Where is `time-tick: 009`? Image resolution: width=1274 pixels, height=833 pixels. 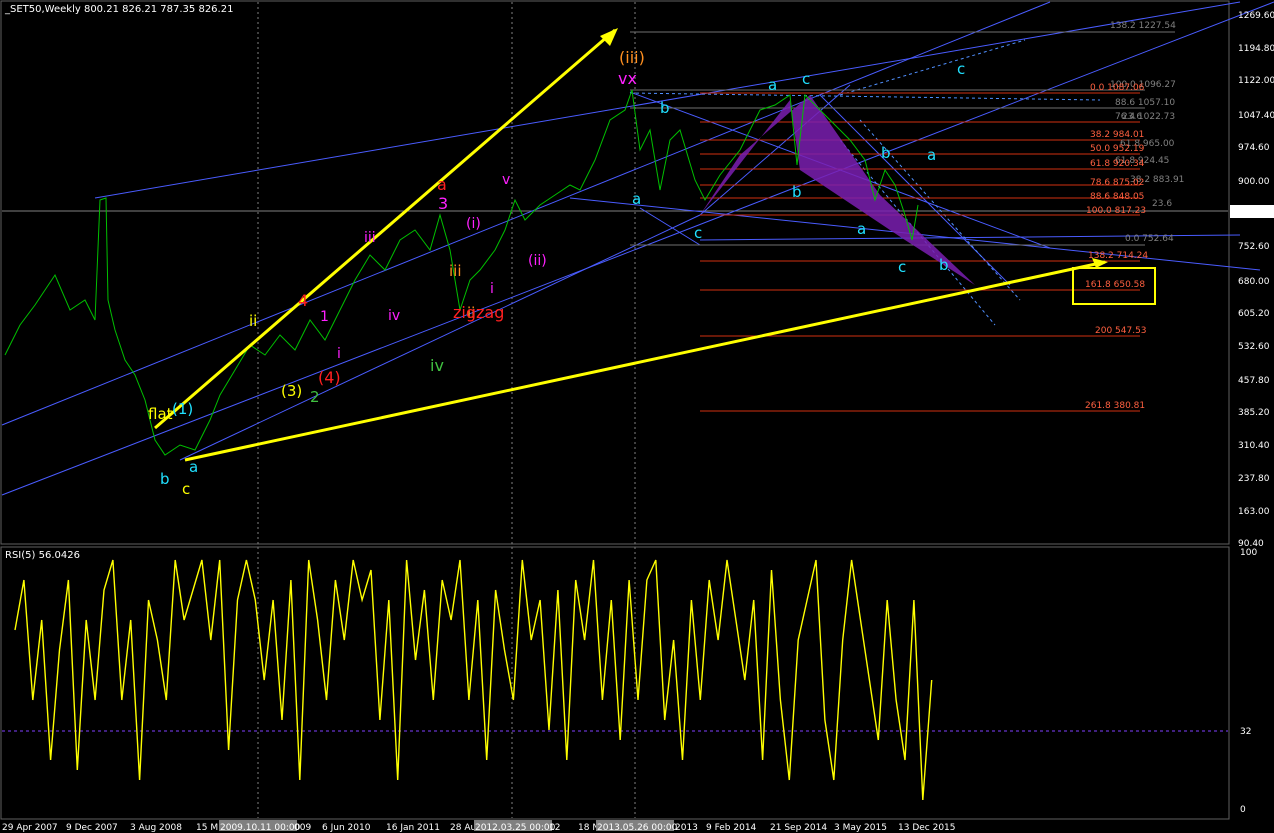
time-tick: 009 is located at coordinates (302, 828).